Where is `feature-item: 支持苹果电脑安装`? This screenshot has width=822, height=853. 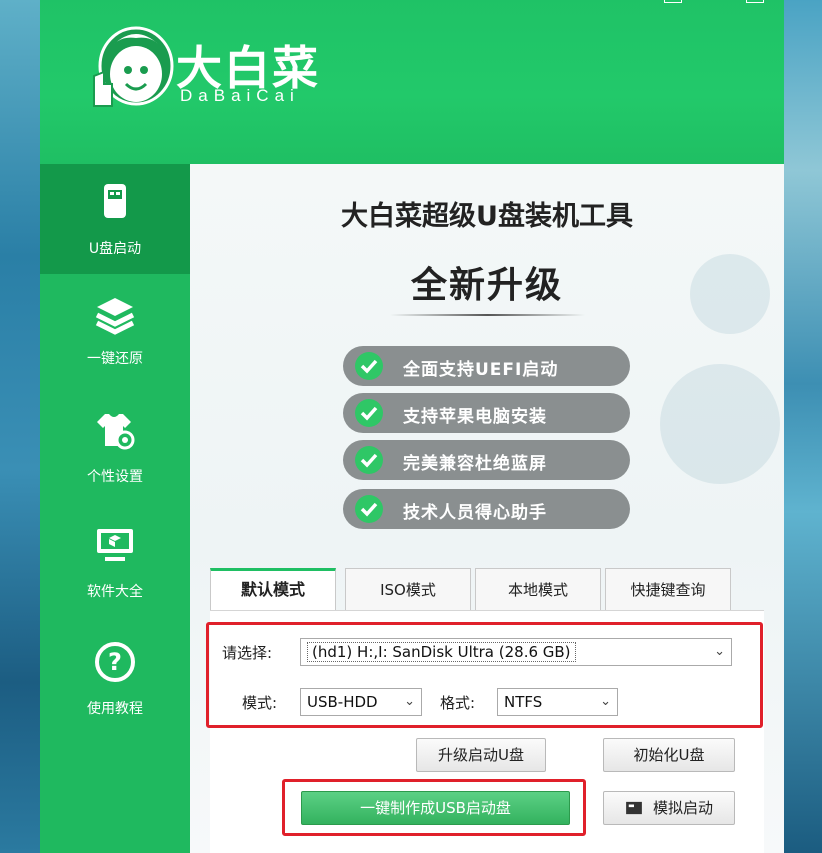 feature-item: 支持苹果电脑安装 is located at coordinates (486, 413).